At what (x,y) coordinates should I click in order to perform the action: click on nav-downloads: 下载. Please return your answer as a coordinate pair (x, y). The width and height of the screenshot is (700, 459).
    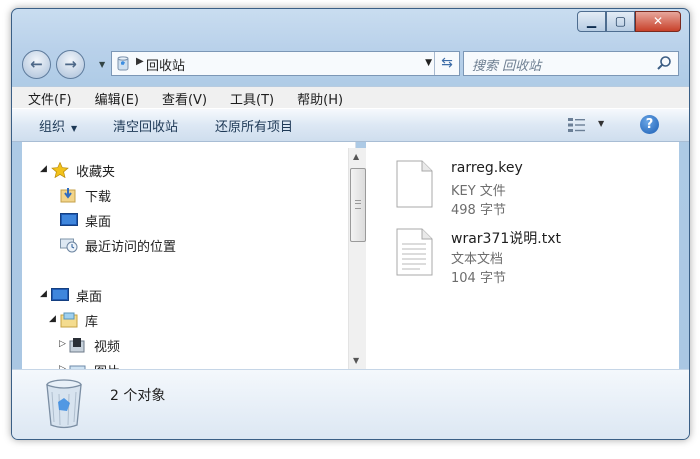
    Looking at the image, I should click on (85, 195).